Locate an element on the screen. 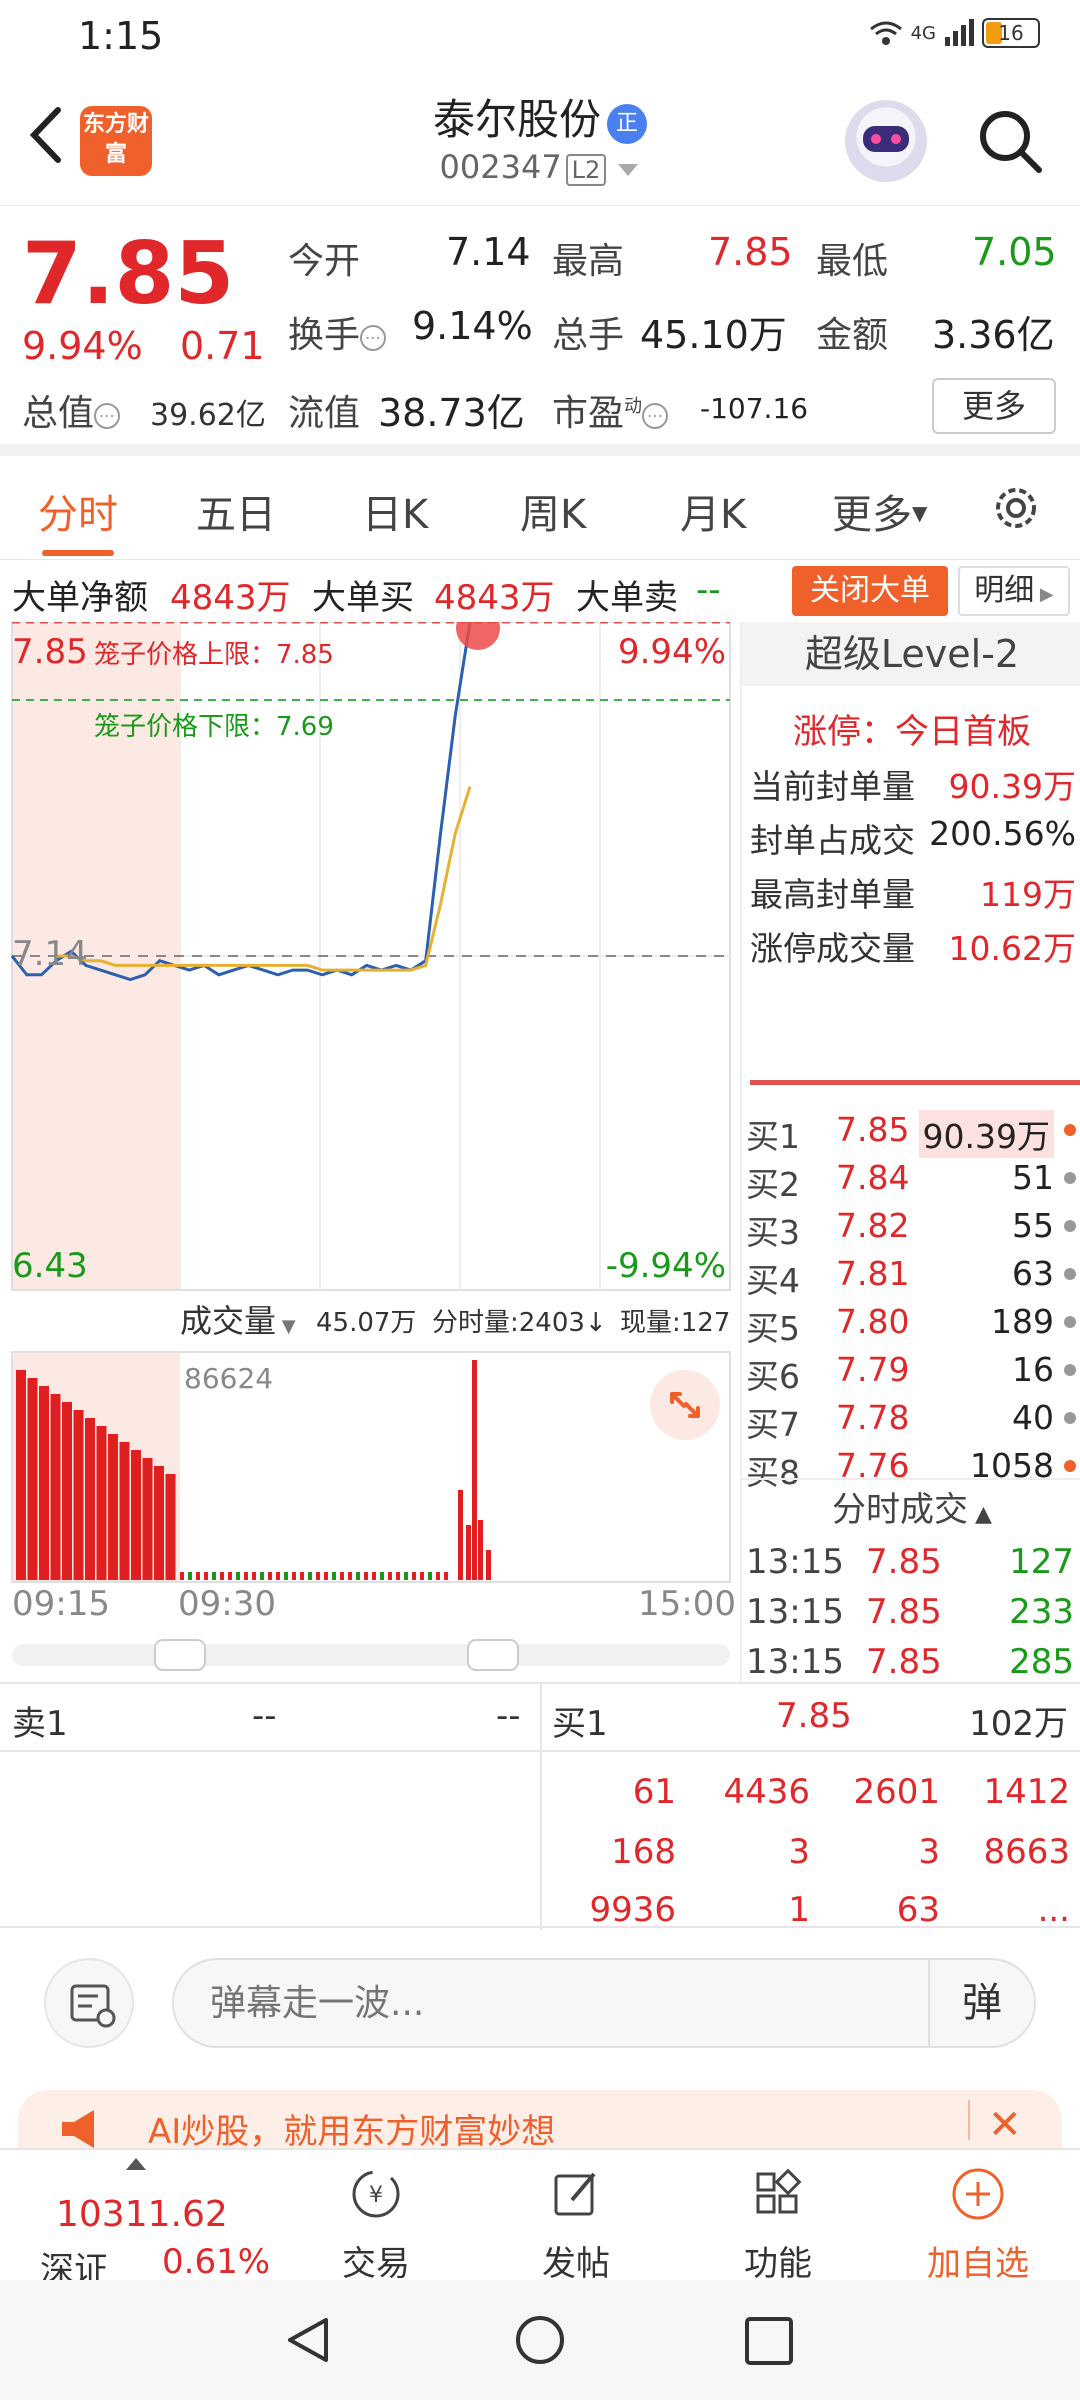  status-bar: 1:15 4G 16 is located at coordinates (540, 35).